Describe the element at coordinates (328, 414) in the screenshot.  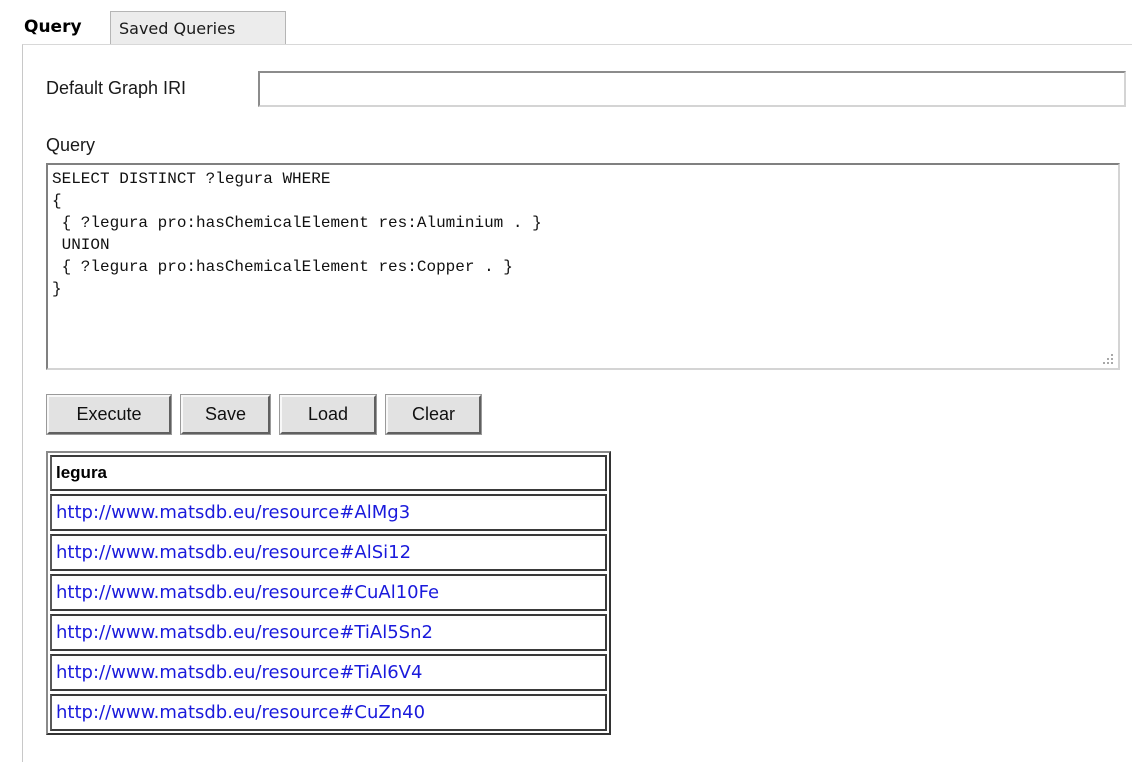
I see `load-button: Load` at that location.